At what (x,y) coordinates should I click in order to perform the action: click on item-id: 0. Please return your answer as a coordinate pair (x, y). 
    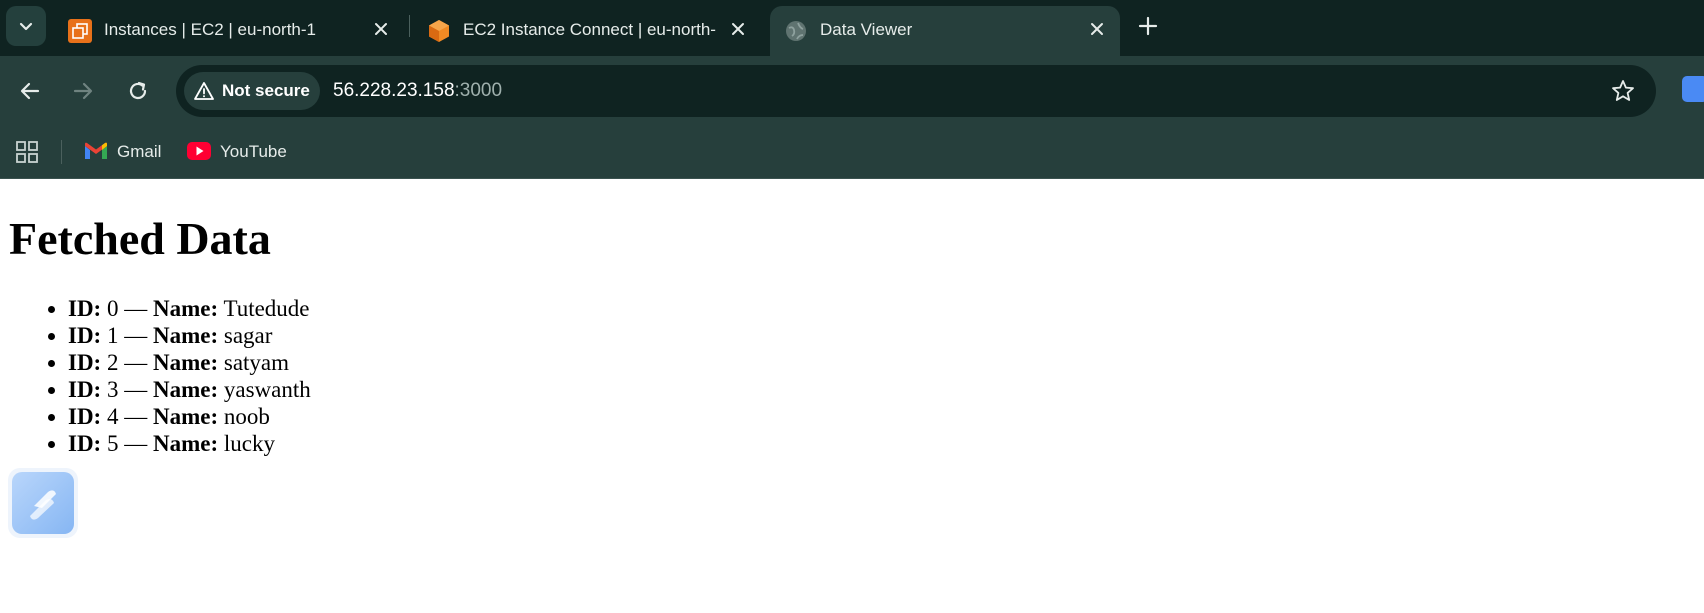
    Looking at the image, I should click on (112, 308).